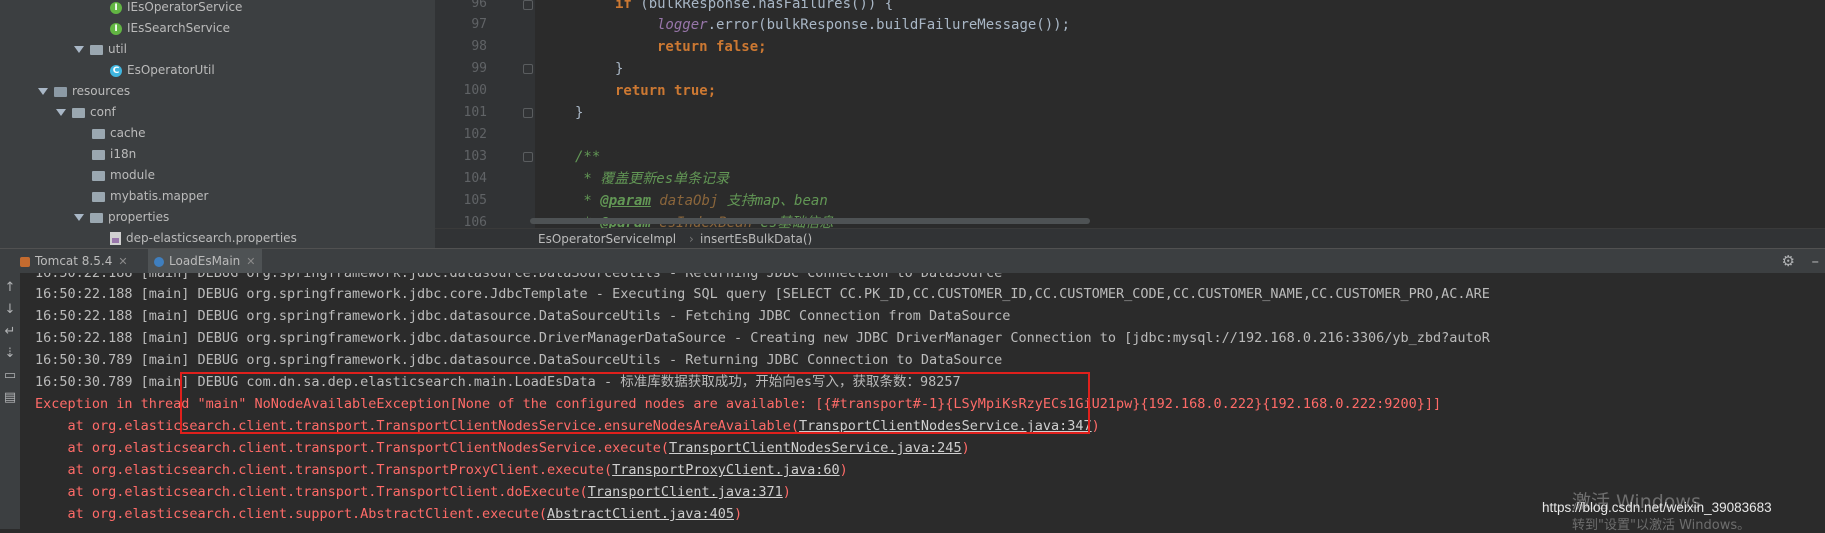  What do you see at coordinates (588, 201) in the screenshot?
I see `doc-star: *` at bounding box center [588, 201].